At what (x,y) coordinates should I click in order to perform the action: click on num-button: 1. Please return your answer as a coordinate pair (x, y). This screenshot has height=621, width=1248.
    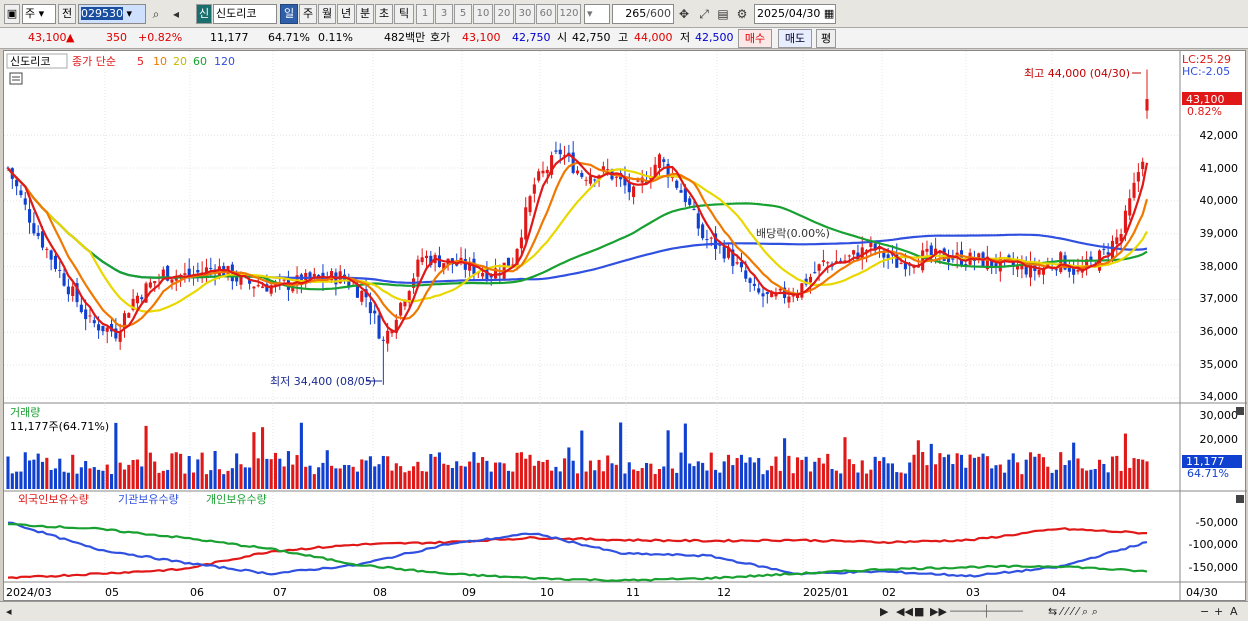
    Looking at the image, I should click on (425, 14).